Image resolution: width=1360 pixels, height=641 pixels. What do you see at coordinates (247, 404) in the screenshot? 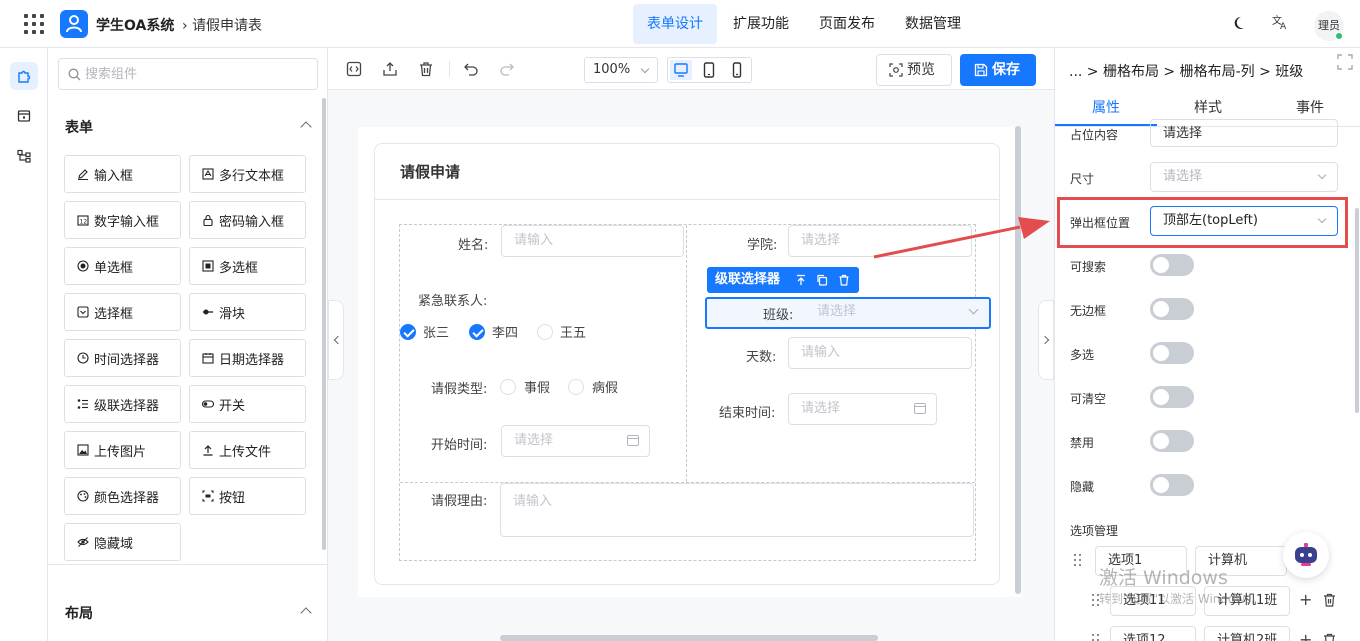
I see `component-switch: 开关` at bounding box center [247, 404].